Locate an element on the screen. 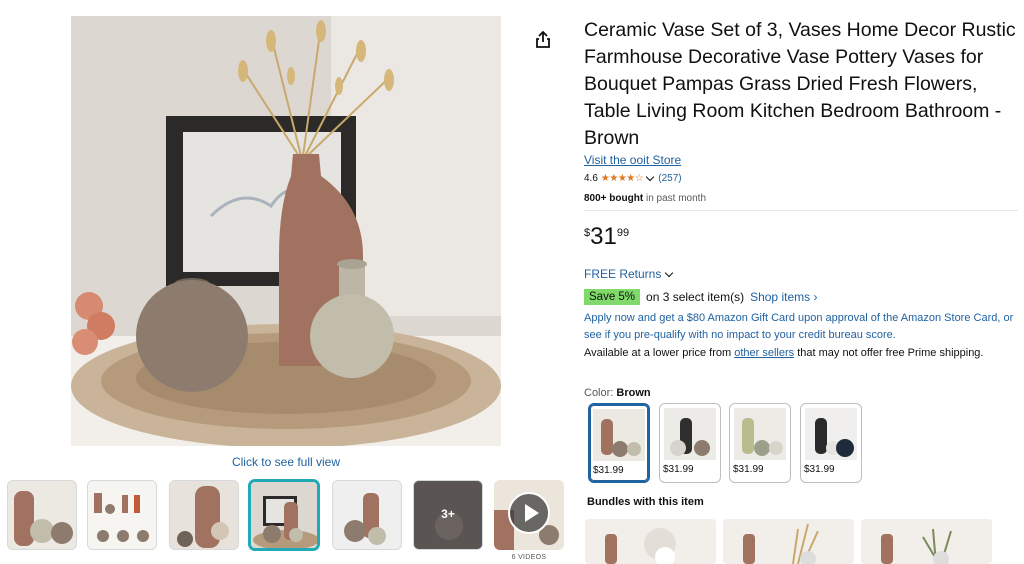 Image resolution: width=1024 pixels, height=564 pixels. color-label: Color: Brown is located at coordinates (617, 393).